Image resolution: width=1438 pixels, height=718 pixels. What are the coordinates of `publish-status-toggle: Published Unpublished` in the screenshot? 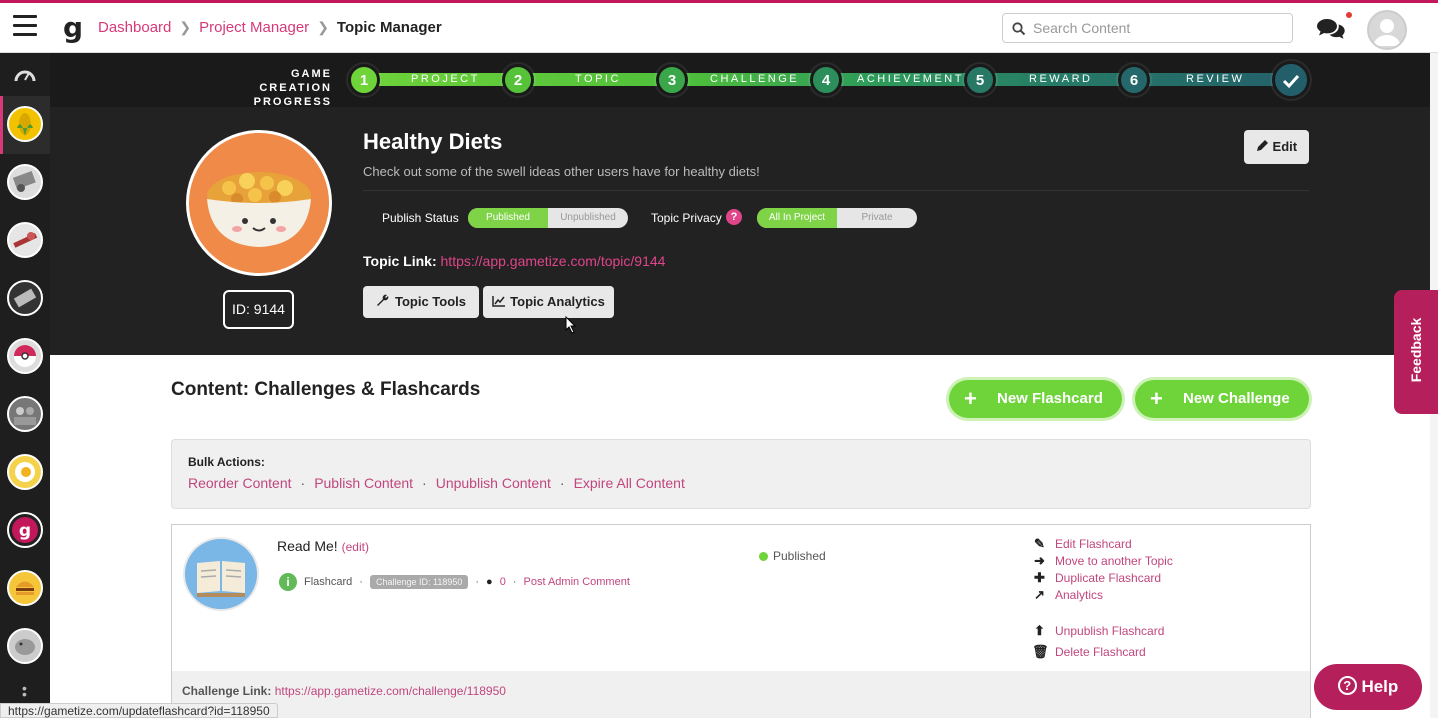 It's located at (548, 218).